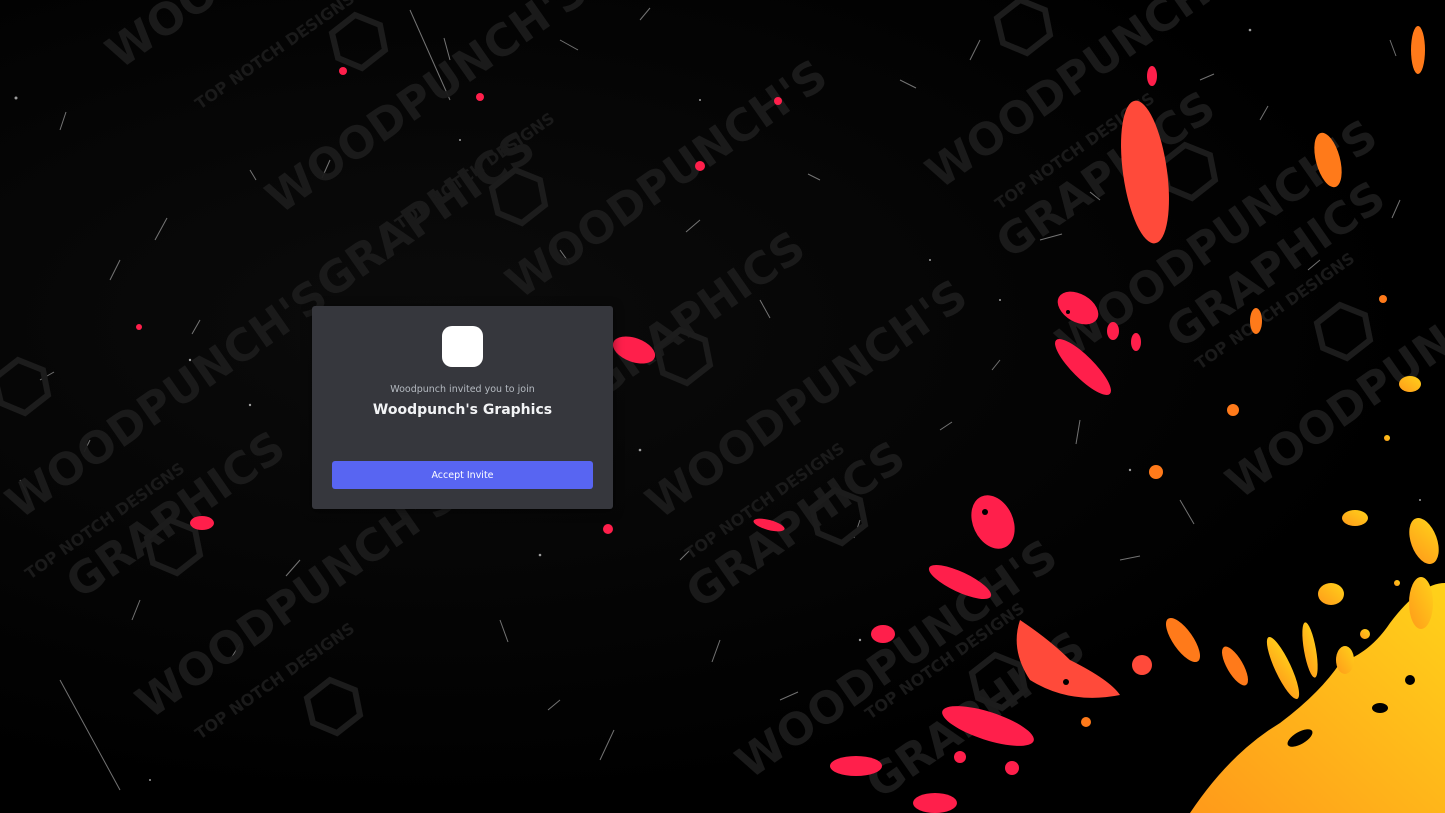 The width and height of the screenshot is (1445, 813). What do you see at coordinates (274, 56) in the screenshot?
I see `svg-text: TOP NOTCH DESIGNS` at bounding box center [274, 56].